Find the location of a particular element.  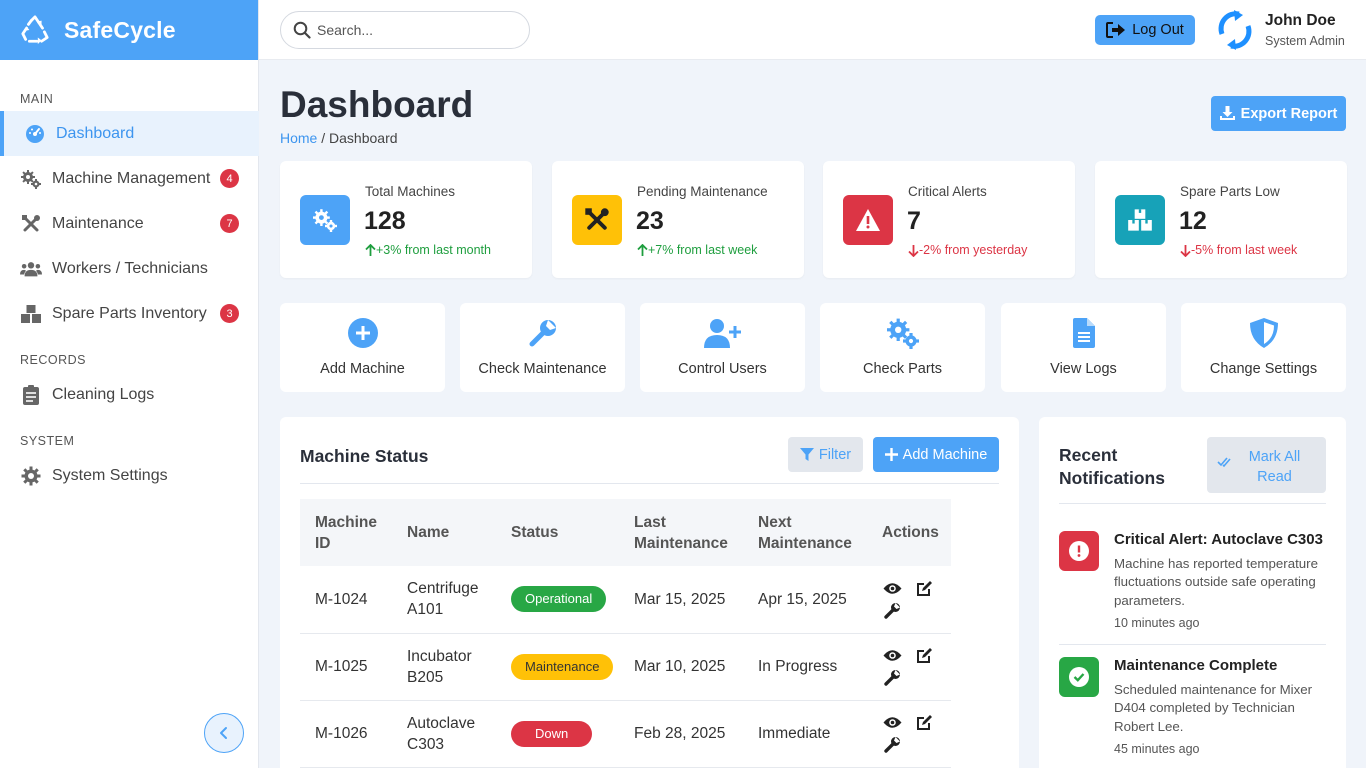

status-cell: Down is located at coordinates (557, 734).